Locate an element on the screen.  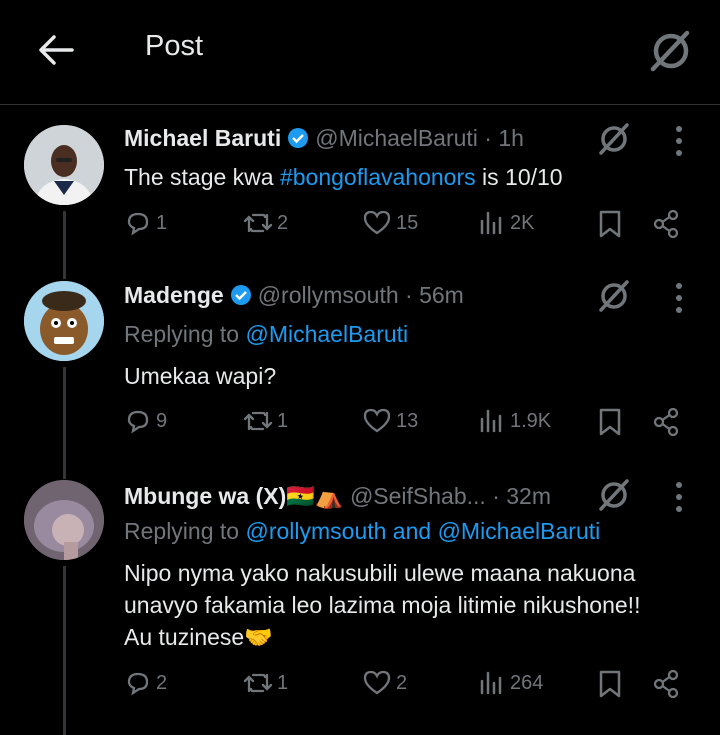
timestamp: · 56m is located at coordinates (434, 295).